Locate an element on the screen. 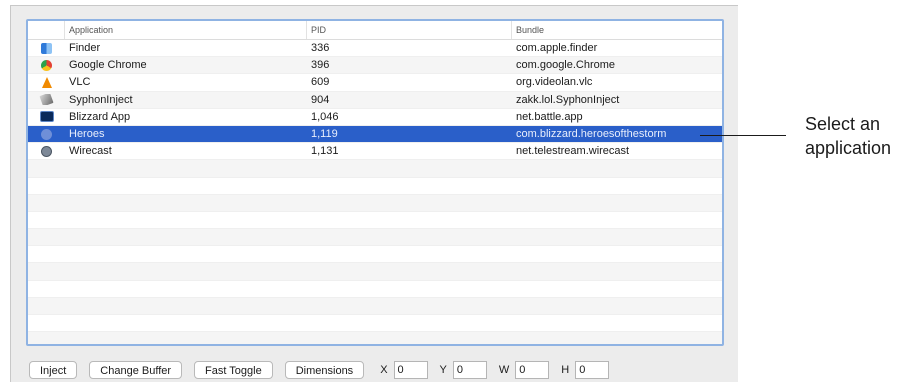 This screenshot has height=382, width=921. table-row: Blizzard App 1,046 net.battle.app is located at coordinates (375, 117).